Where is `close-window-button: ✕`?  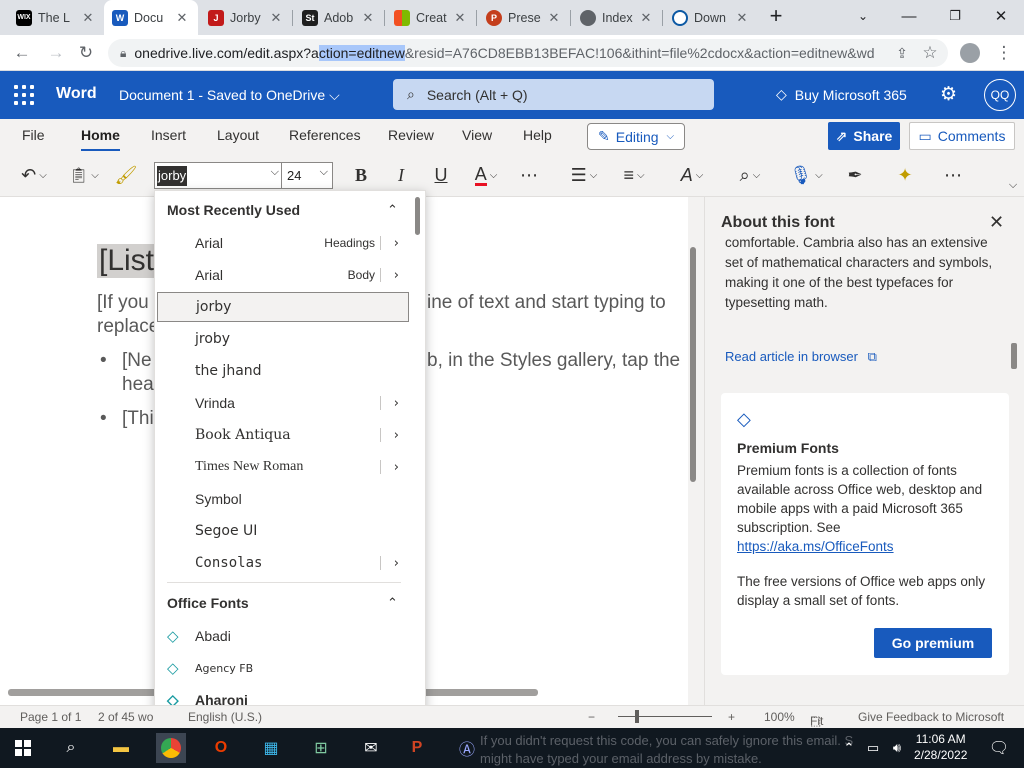 close-window-button: ✕ is located at coordinates (1001, 16).